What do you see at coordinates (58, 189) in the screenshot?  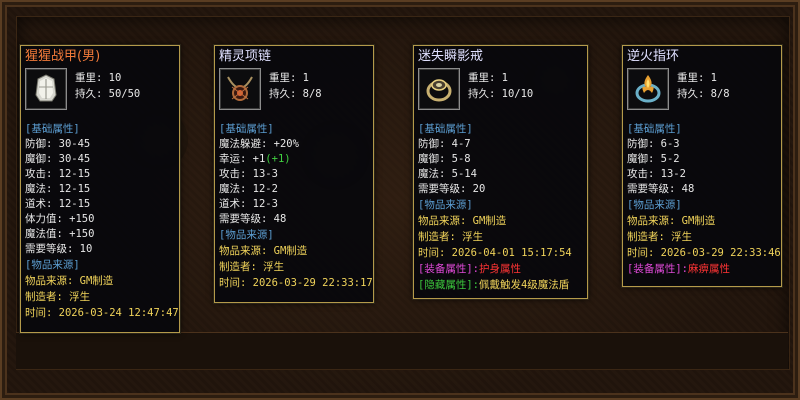 I see `stat-line: 魔法: 12-15` at bounding box center [58, 189].